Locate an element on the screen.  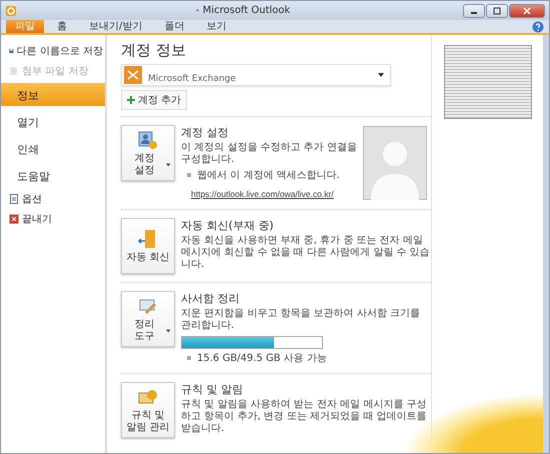
web-access-link: https://outlook.live.com/owa/live.co.kr/ is located at coordinates (262, 194).